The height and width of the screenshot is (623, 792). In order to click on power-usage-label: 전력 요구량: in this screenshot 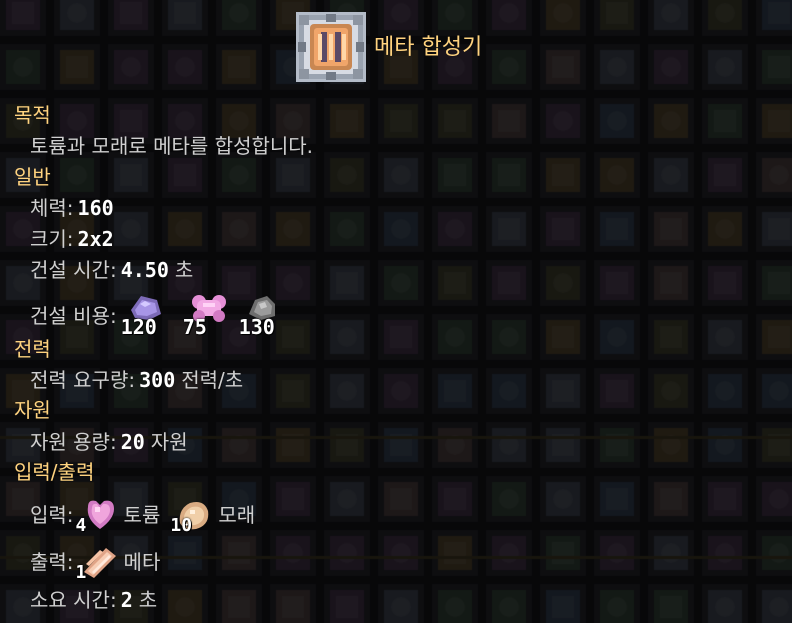, I will do `click(83, 380)`.